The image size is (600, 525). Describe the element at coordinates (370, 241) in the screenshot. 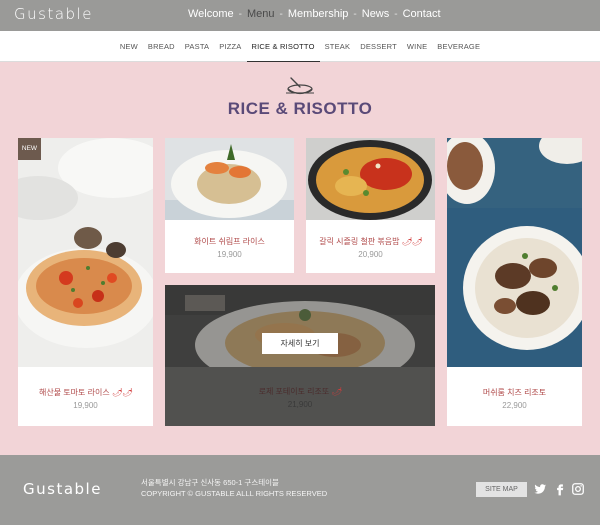

I see `product-name: 갈릭 시즐링 철판 볶음밥 🌶🌶` at that location.